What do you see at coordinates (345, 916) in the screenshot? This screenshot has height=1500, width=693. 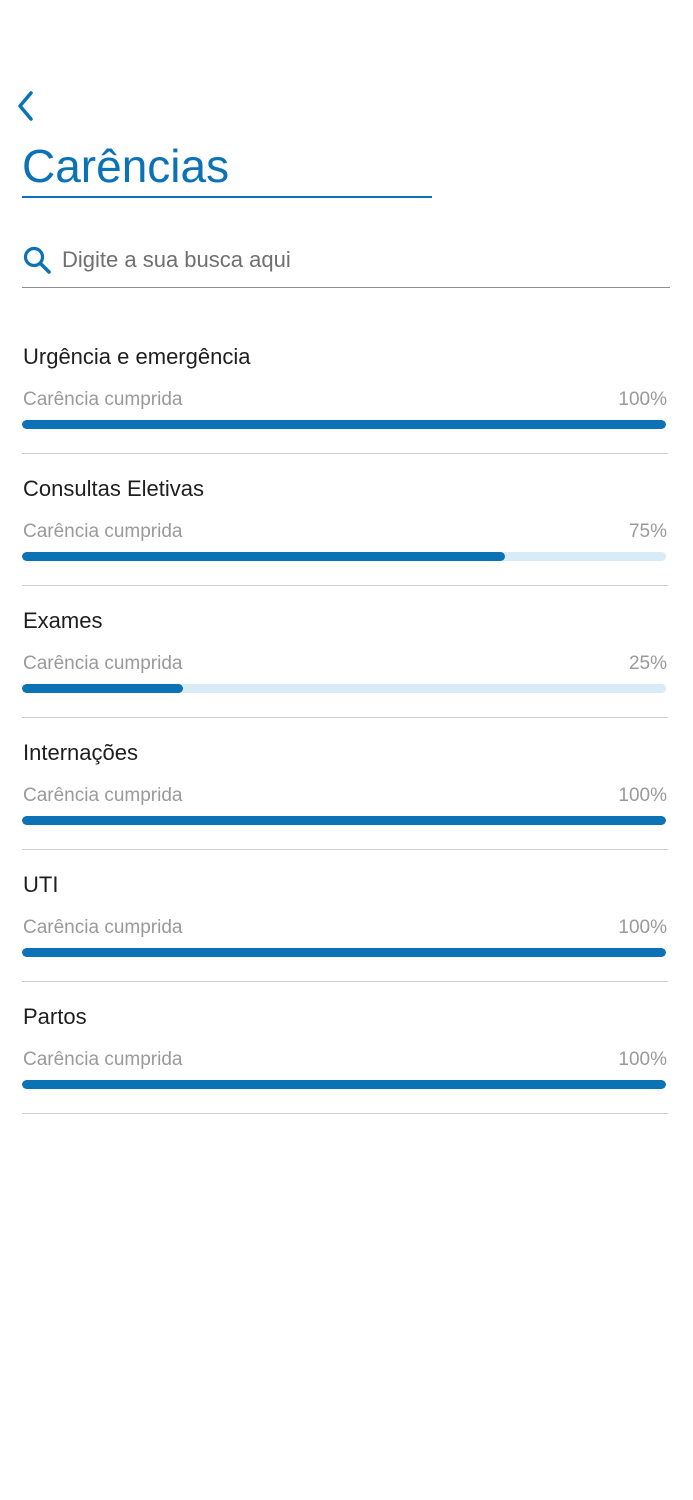 I see `list-item: UTI Carência cumprida 100%` at bounding box center [345, 916].